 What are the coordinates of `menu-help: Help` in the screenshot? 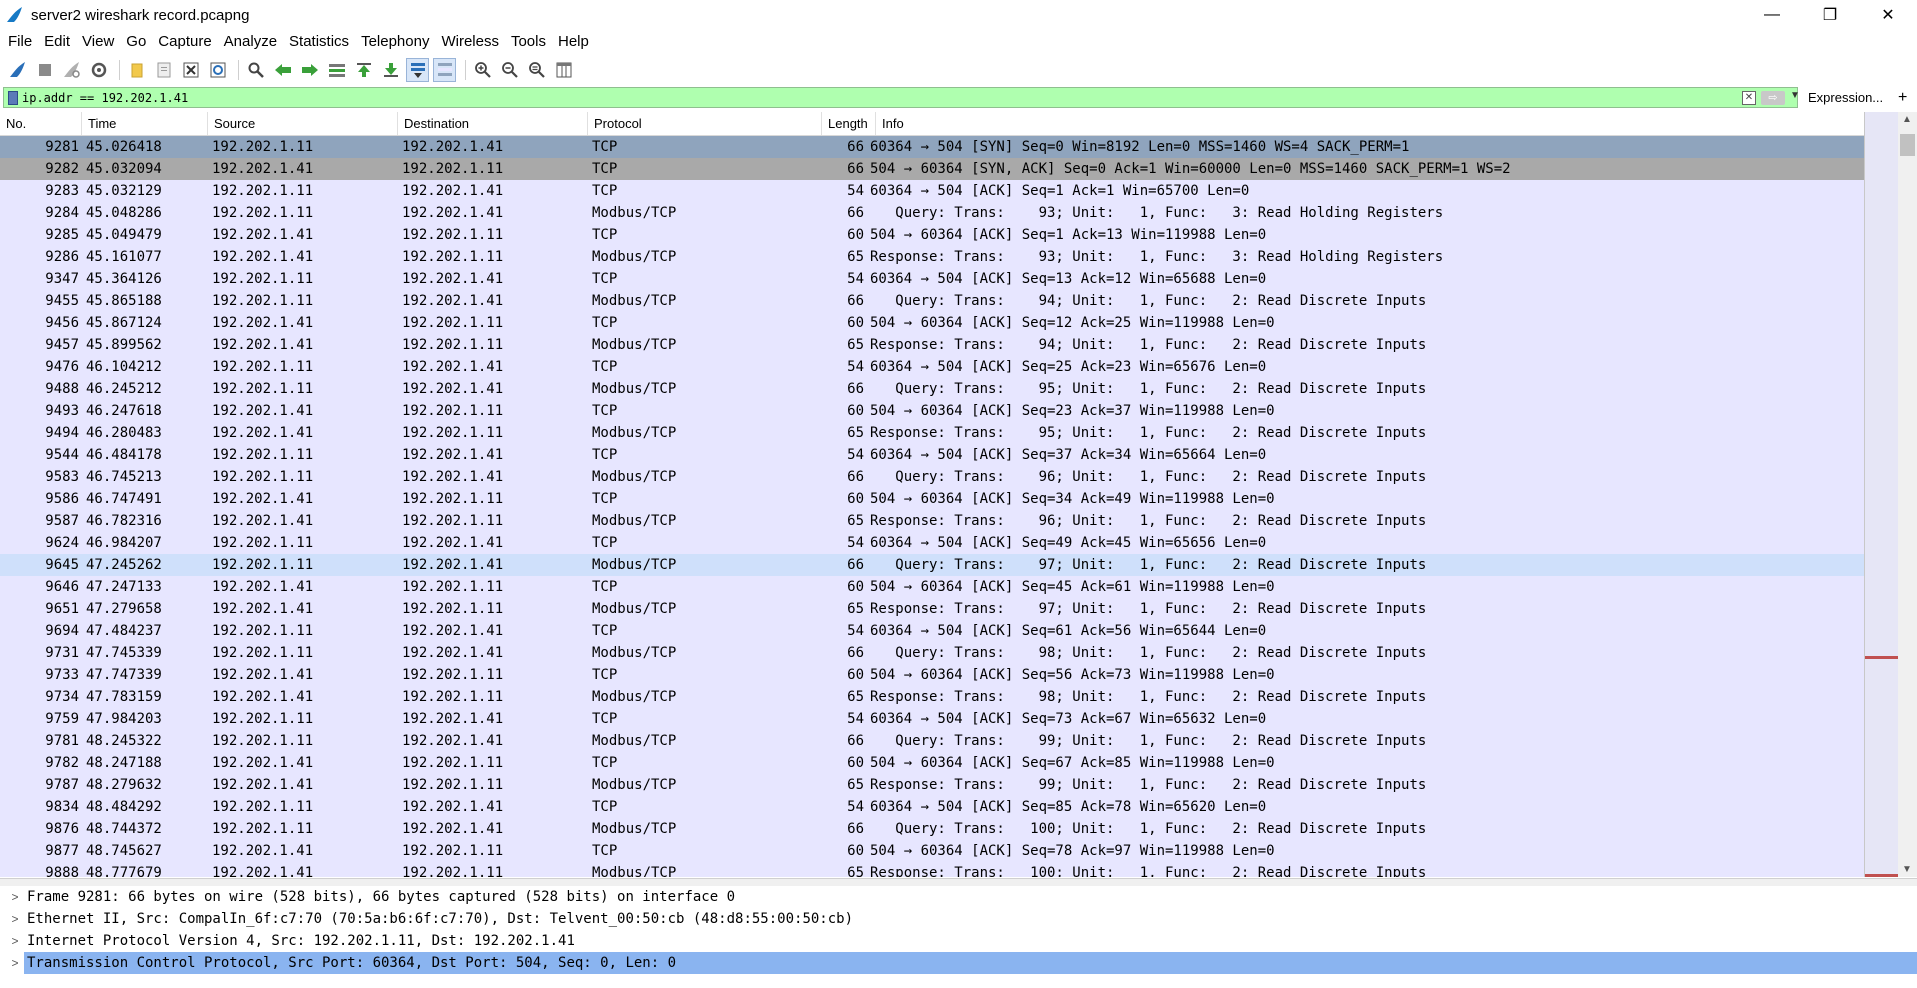 It's located at (573, 42).